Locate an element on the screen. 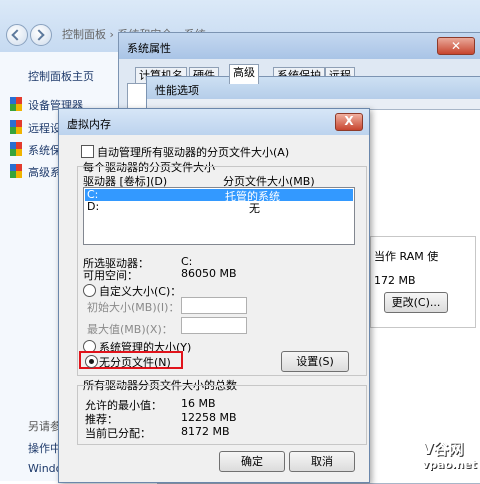 The width and height of the screenshot is (480, 484). free-space-label: 可用空间： is located at coordinates (110, 275).